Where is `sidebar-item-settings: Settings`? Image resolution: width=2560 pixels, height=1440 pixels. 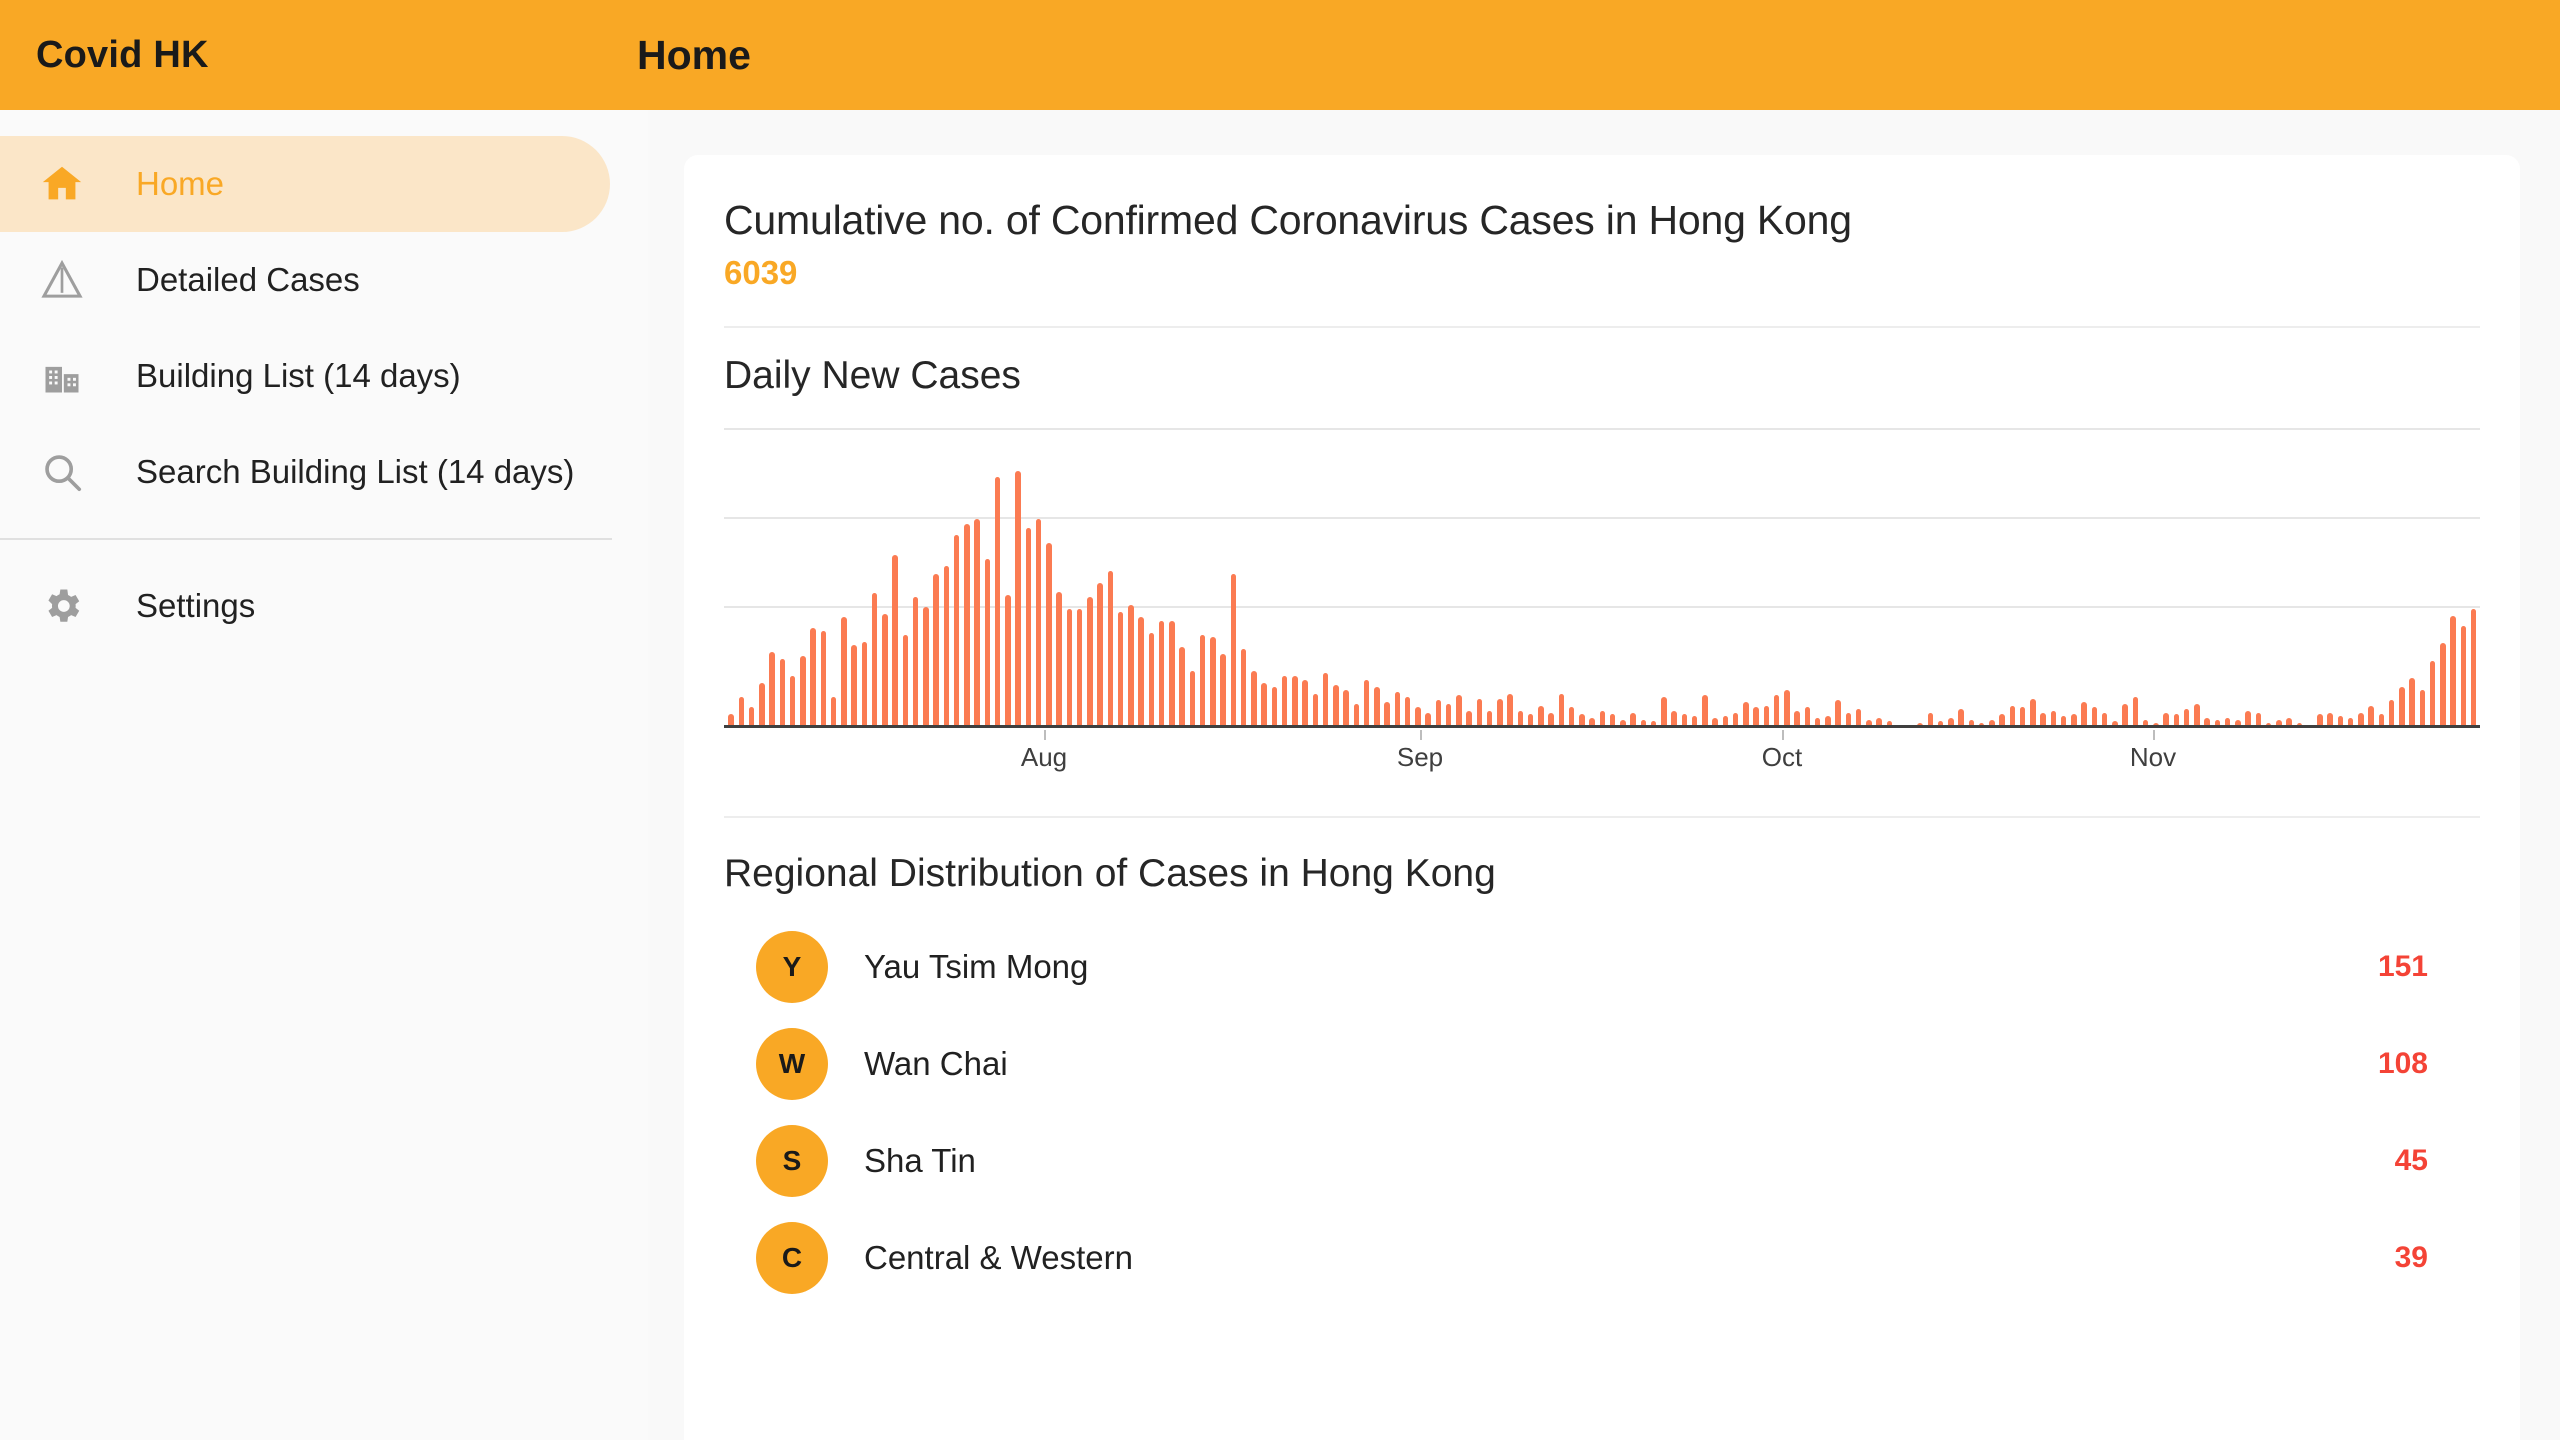
sidebar-item-settings: Settings is located at coordinates (324, 606).